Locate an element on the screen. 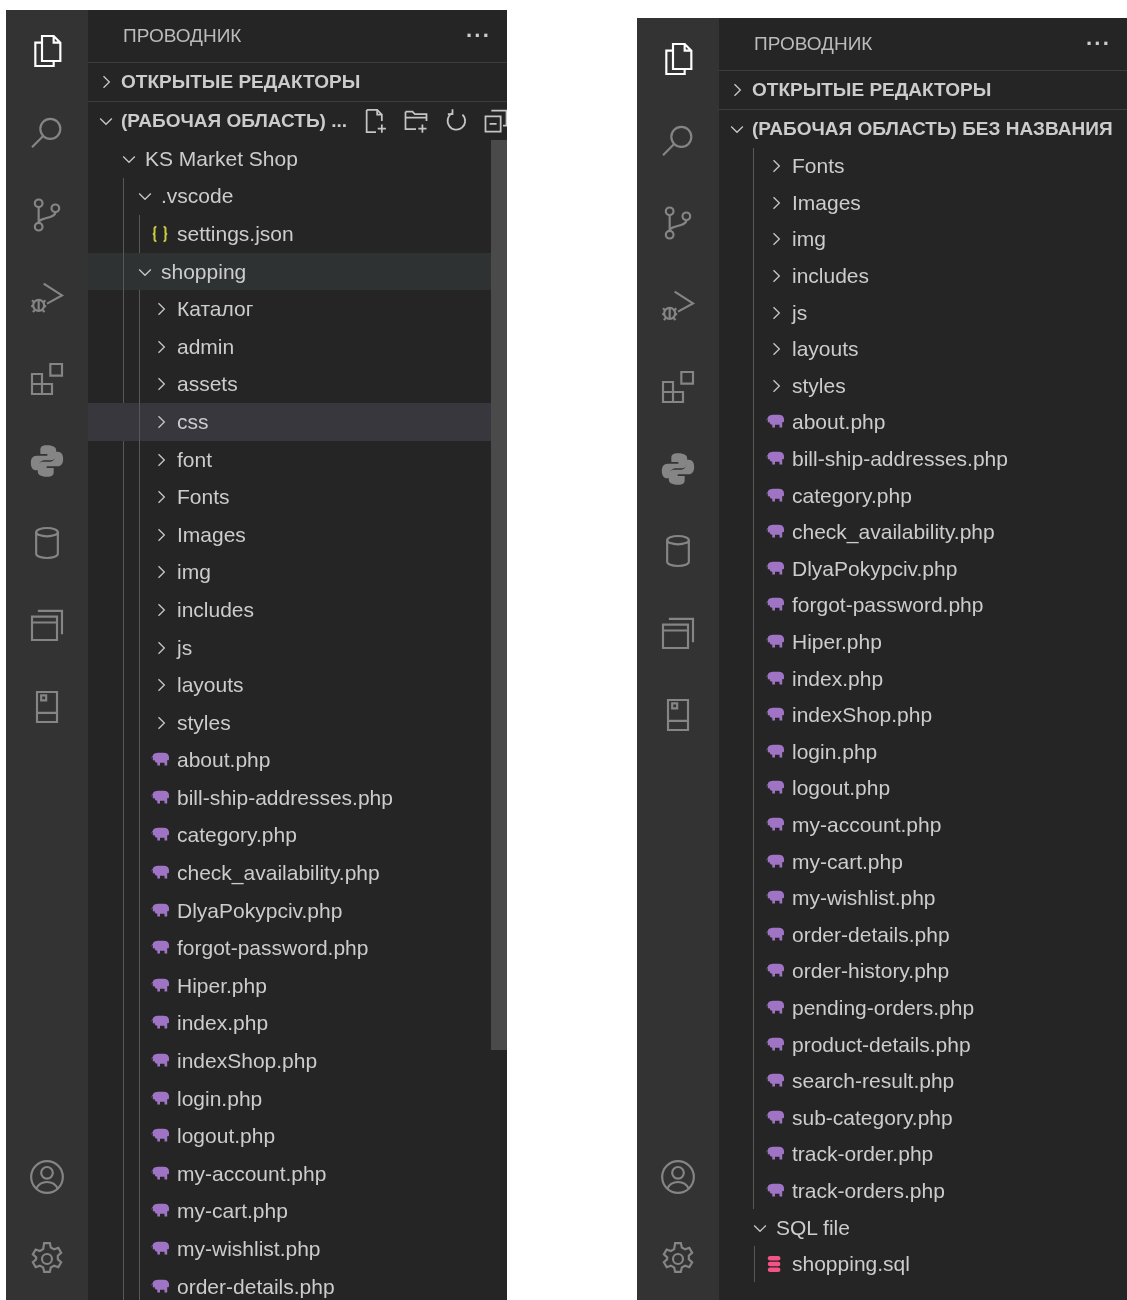  file-name: my-account.php is located at coordinates (867, 825).